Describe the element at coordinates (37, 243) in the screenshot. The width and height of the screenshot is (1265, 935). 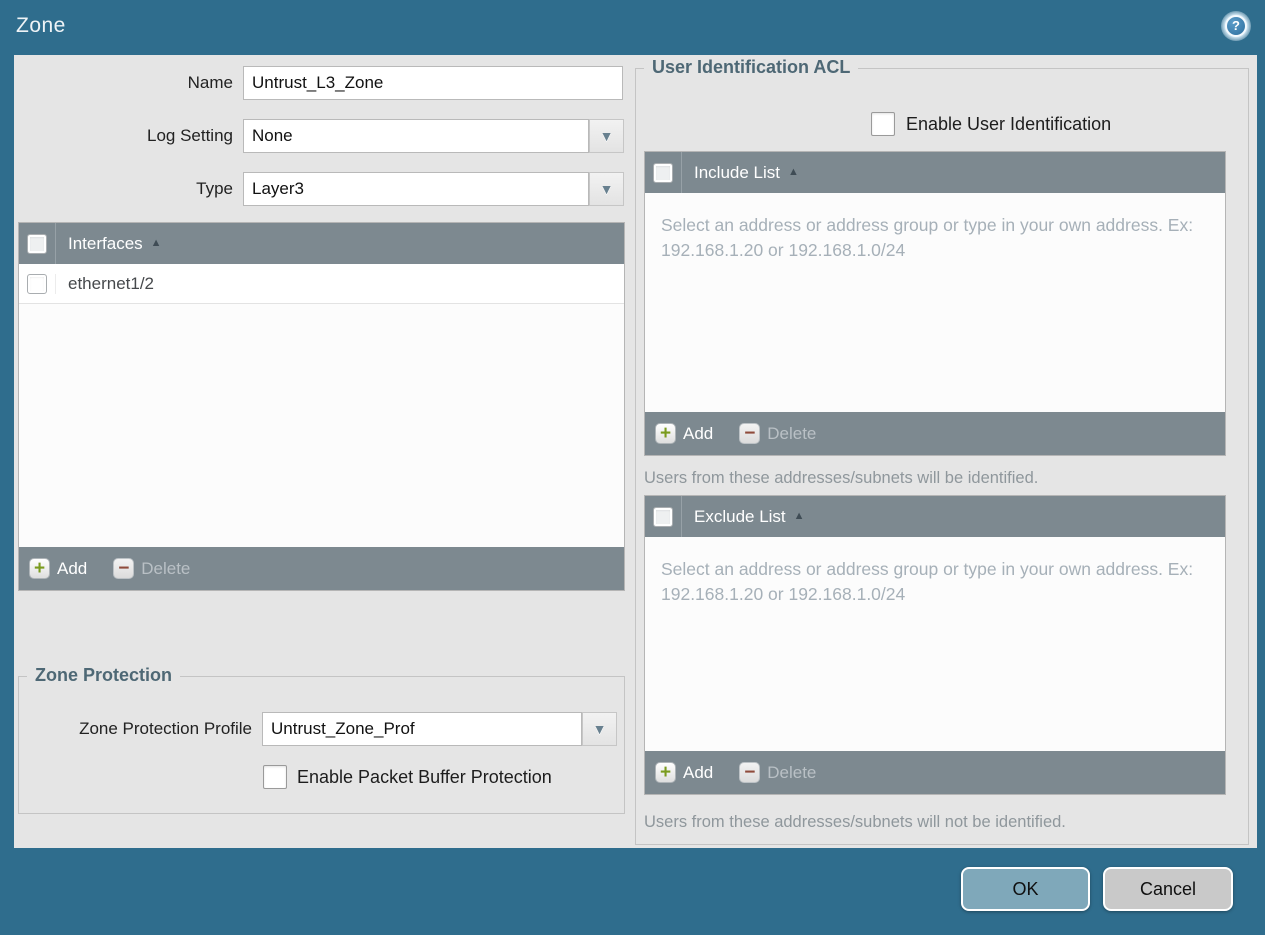
I see `interfaces-select-all-checkbox` at that location.